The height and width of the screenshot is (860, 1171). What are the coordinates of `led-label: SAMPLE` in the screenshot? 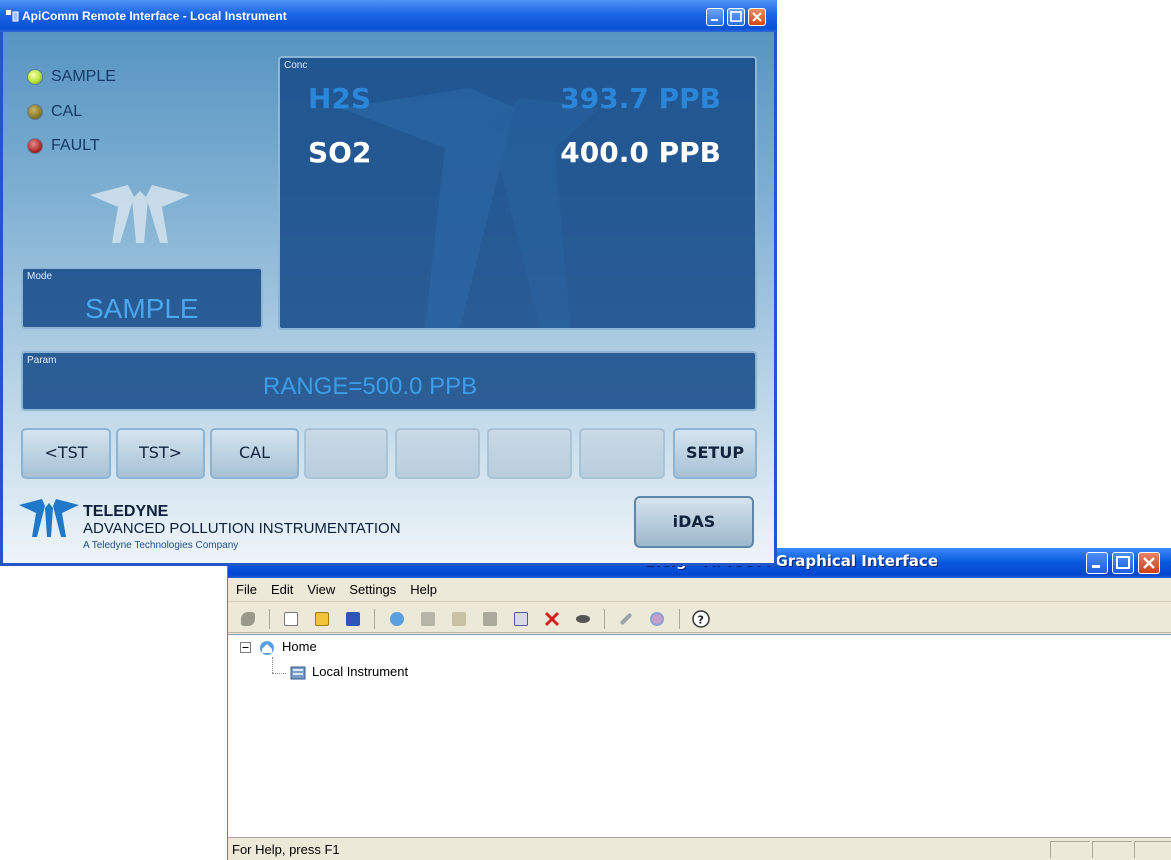 It's located at (83, 76).